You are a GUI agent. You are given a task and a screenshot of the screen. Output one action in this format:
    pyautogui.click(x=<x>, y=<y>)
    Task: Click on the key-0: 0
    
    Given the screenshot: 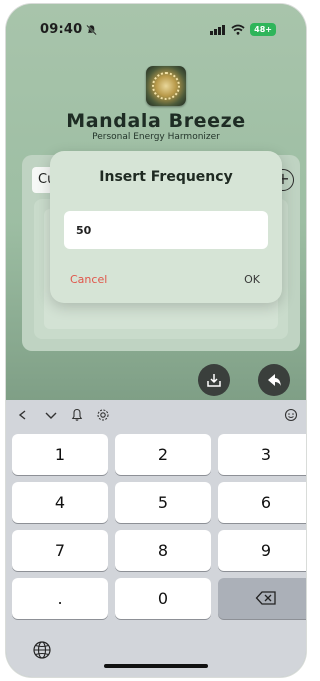 What is the action you would take?
    pyautogui.click(x=163, y=598)
    